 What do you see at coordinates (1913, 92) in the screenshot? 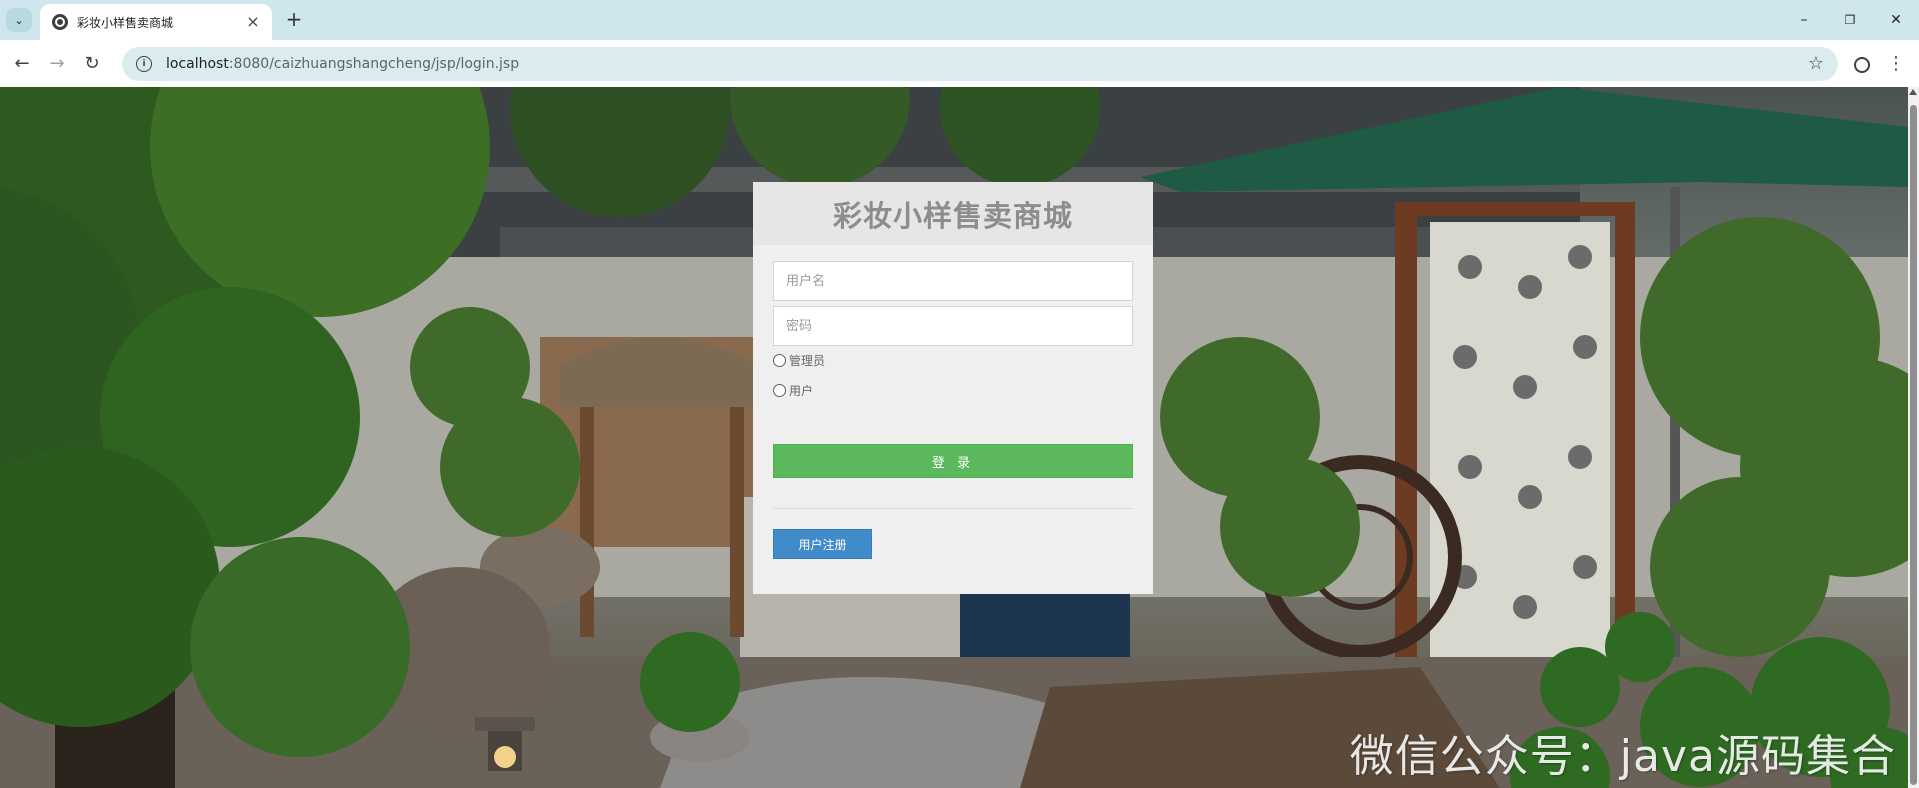
I see `scroll-up-arrow-icon` at bounding box center [1913, 92].